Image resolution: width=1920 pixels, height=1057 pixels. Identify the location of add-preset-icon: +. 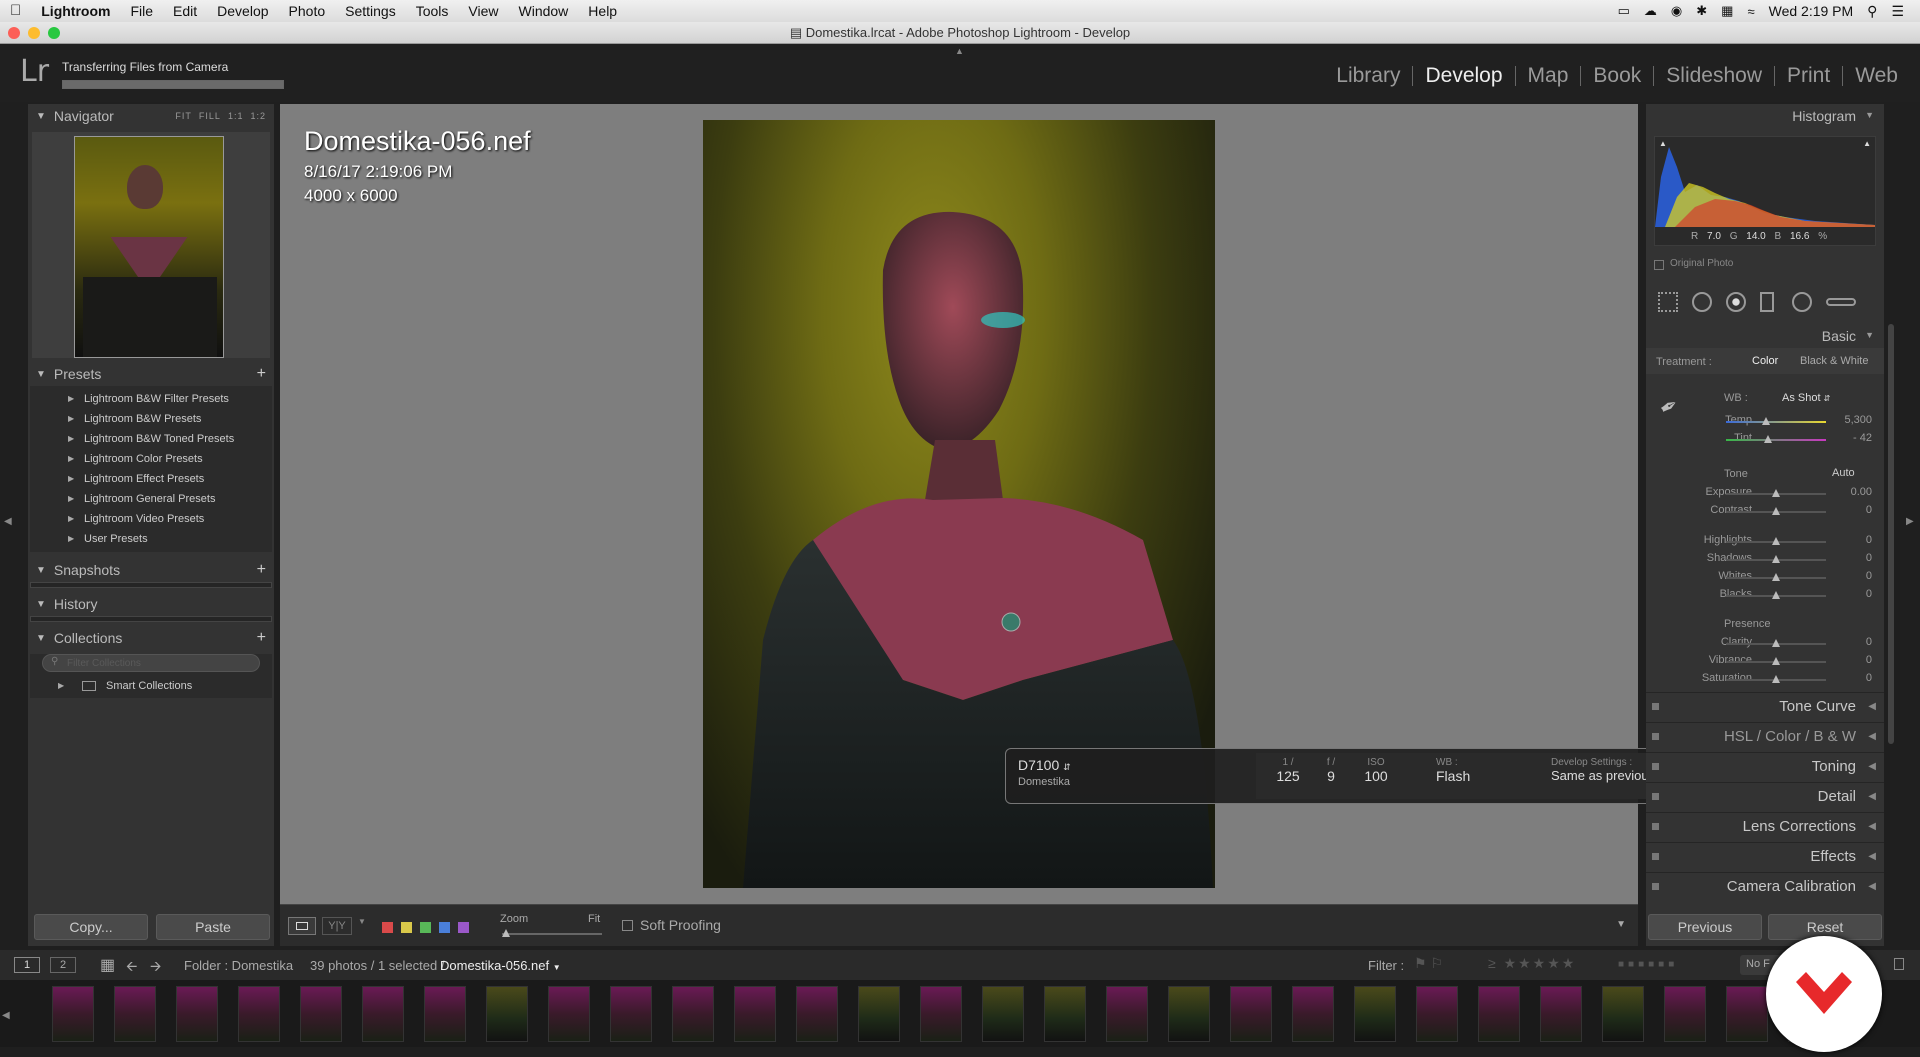
(261, 374).